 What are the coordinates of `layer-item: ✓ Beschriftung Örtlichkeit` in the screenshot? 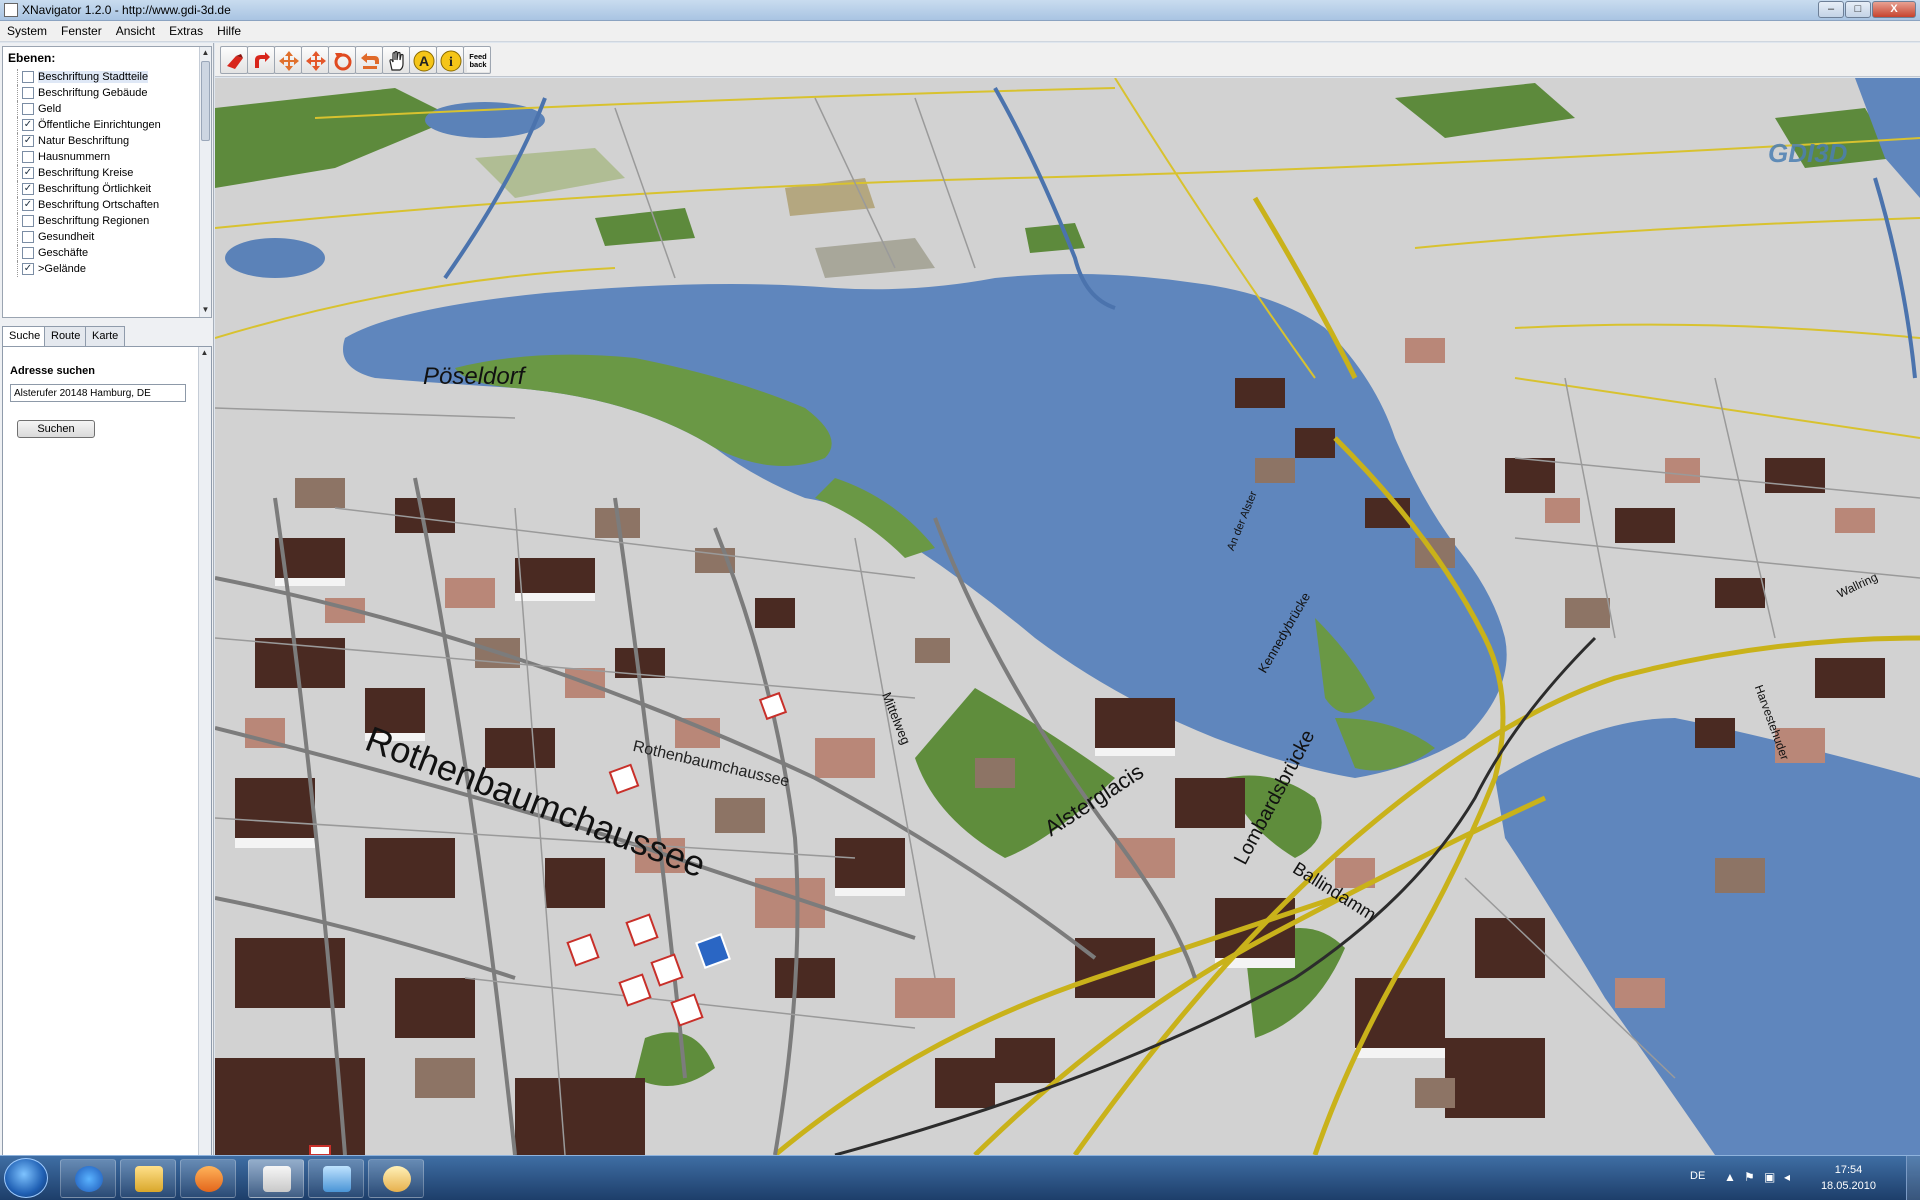 It's located at (107, 189).